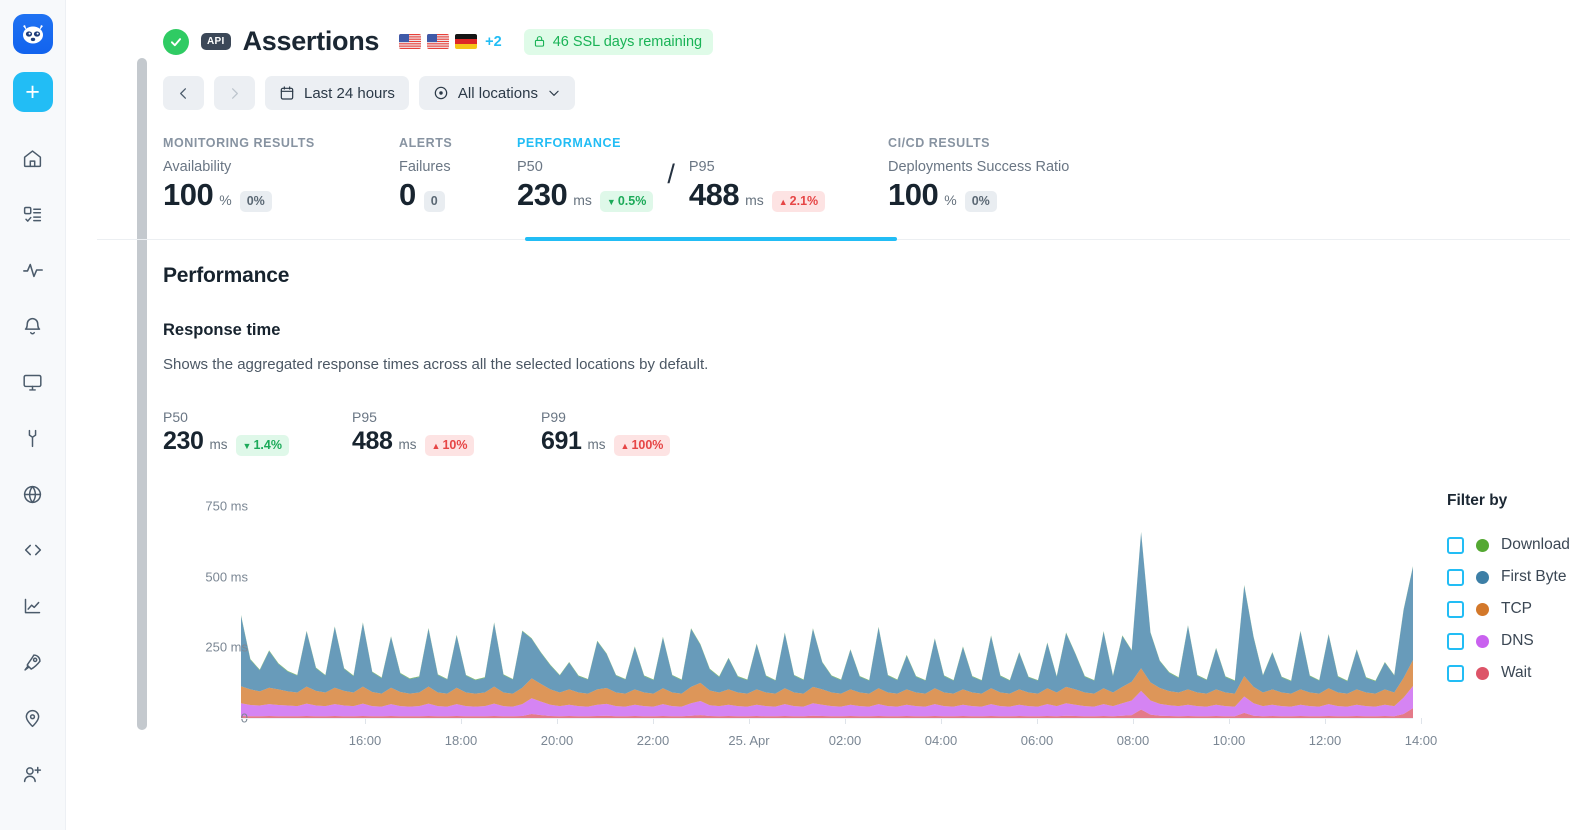 The height and width of the screenshot is (830, 1570). What do you see at coordinates (711, 239) in the screenshot?
I see `active-tab-indicator` at bounding box center [711, 239].